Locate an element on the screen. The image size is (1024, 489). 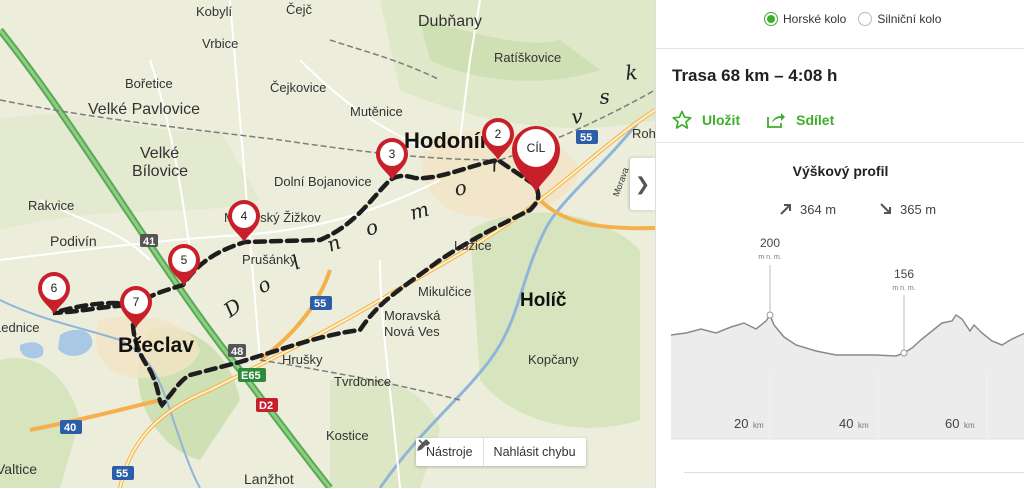
bike-type-switch: Horské kolo Silniční kolo is located at coordinates (852, 19).